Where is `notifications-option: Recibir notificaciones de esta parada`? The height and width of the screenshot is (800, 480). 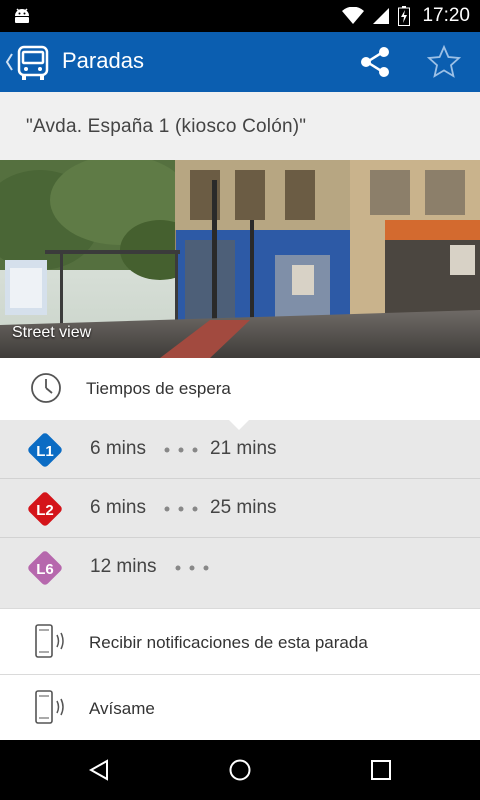
notifications-option: Recibir notificaciones de esta parada is located at coordinates (240, 641).